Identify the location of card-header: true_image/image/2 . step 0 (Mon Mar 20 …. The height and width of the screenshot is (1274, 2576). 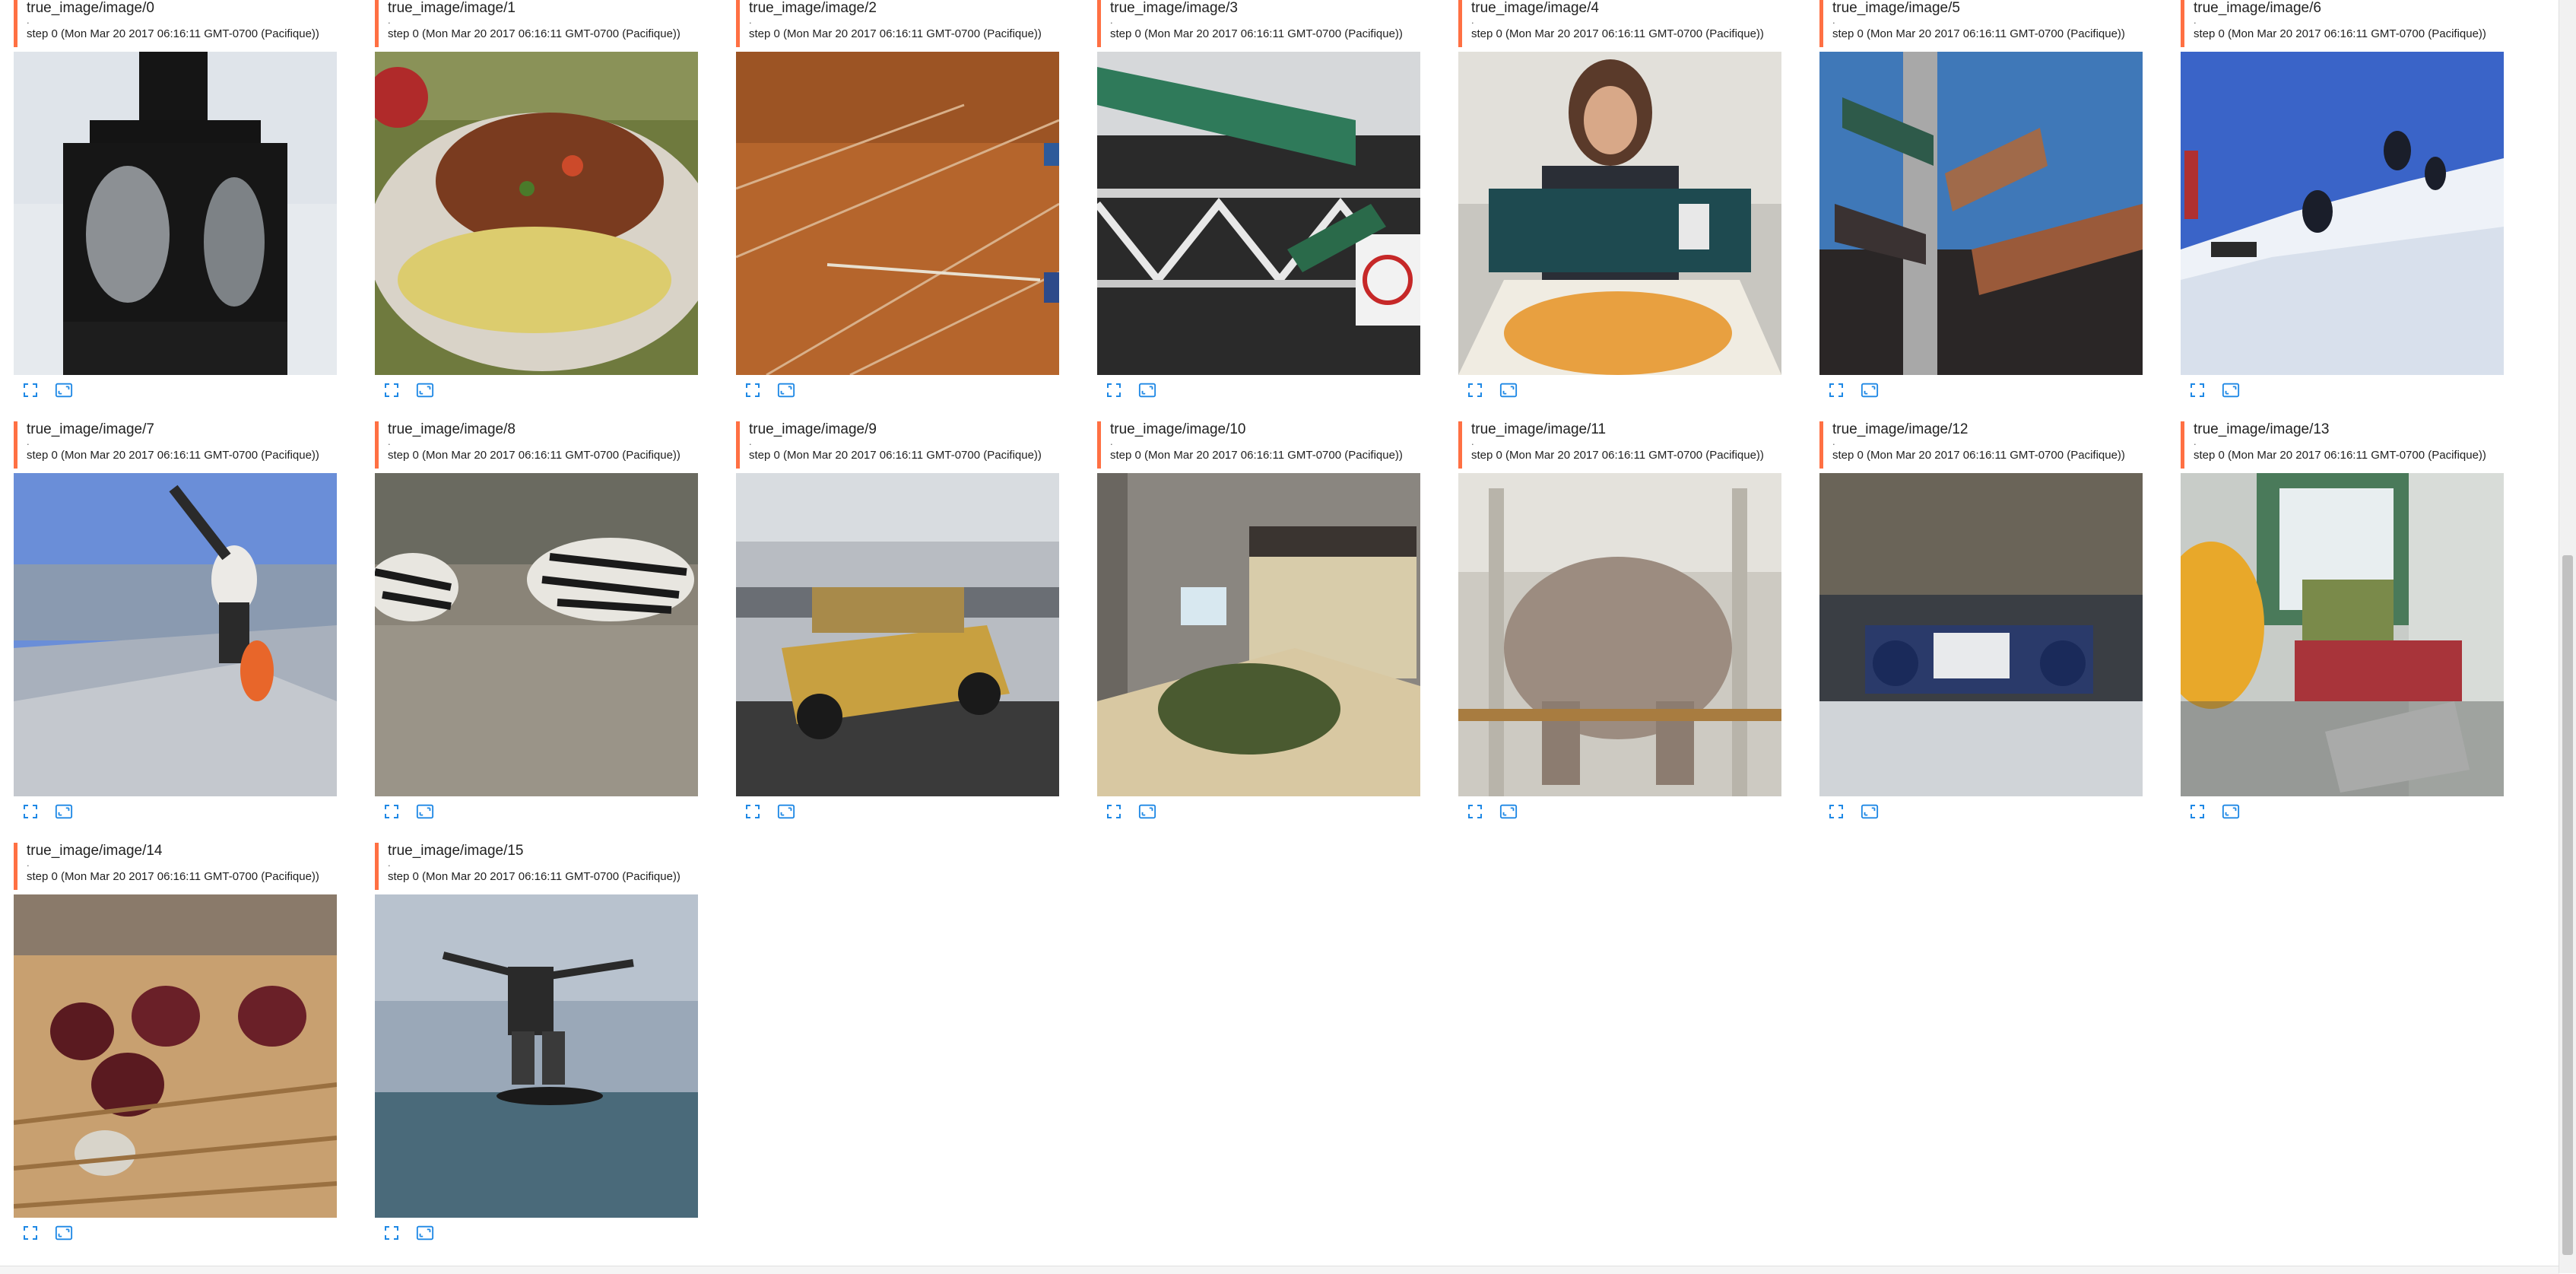
(898, 23).